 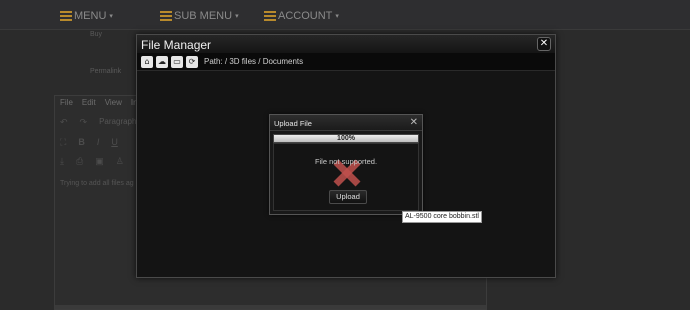 I want to click on home-icon: ⌂, so click(x=147, y=62).